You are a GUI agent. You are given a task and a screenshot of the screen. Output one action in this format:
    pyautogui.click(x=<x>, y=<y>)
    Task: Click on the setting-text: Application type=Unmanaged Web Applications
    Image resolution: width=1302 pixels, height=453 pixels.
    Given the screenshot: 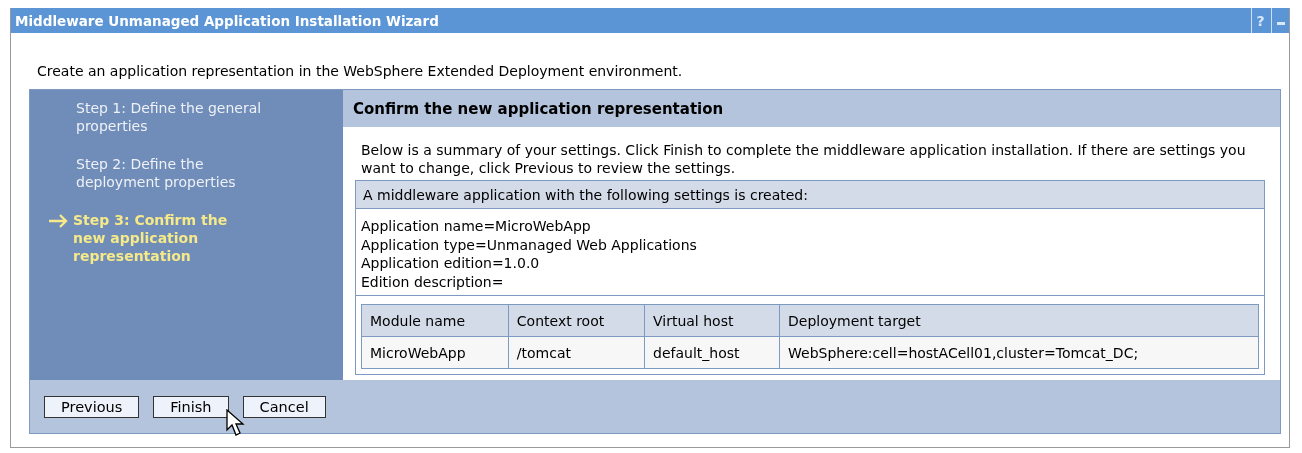 What is the action you would take?
    pyautogui.click(x=529, y=244)
    